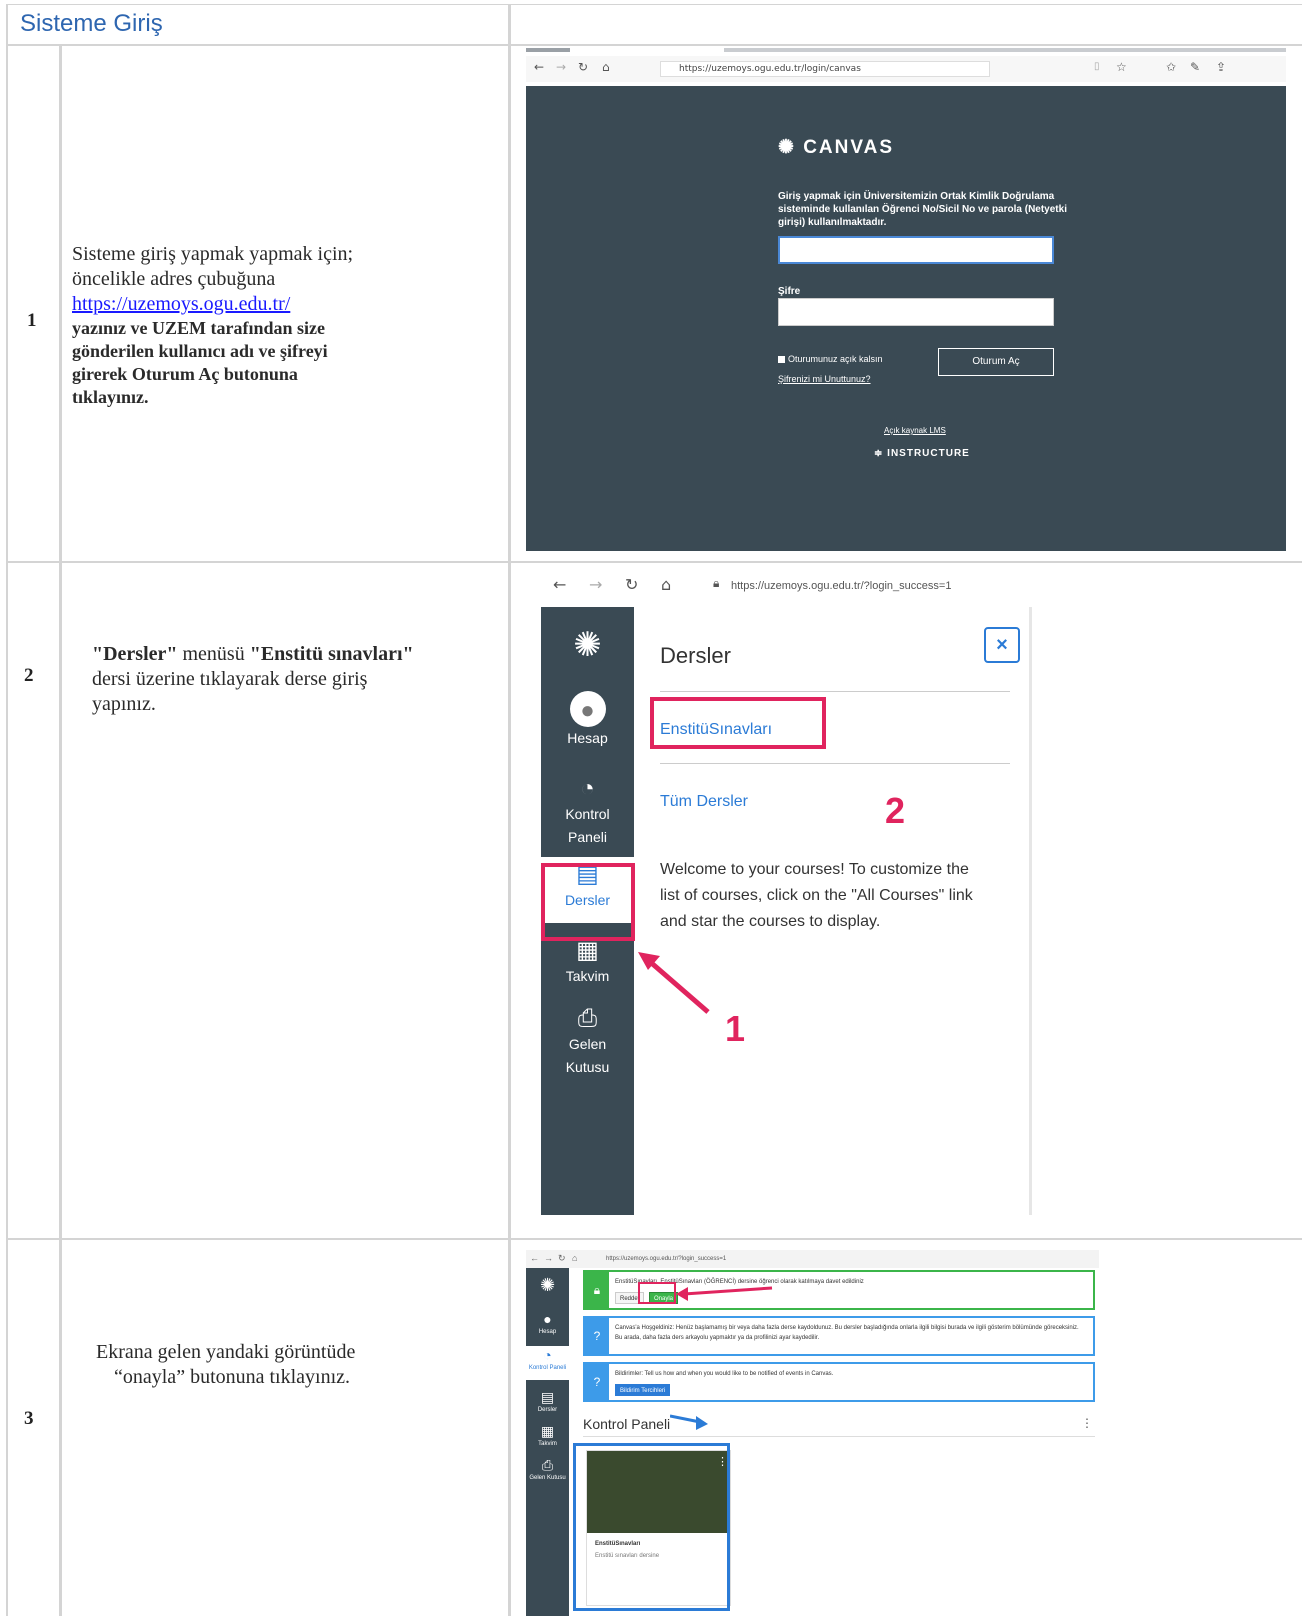  What do you see at coordinates (654, 4) in the screenshot?
I see `grid-top` at bounding box center [654, 4].